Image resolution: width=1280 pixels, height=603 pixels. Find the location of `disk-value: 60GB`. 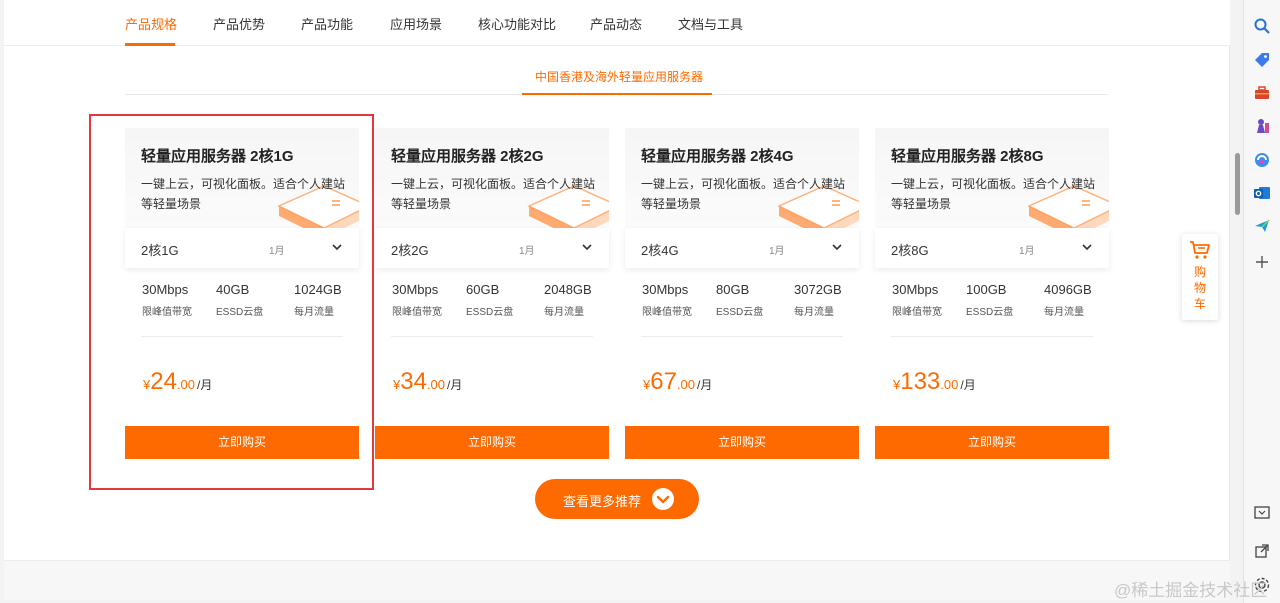

disk-value: 60GB is located at coordinates (483, 289).